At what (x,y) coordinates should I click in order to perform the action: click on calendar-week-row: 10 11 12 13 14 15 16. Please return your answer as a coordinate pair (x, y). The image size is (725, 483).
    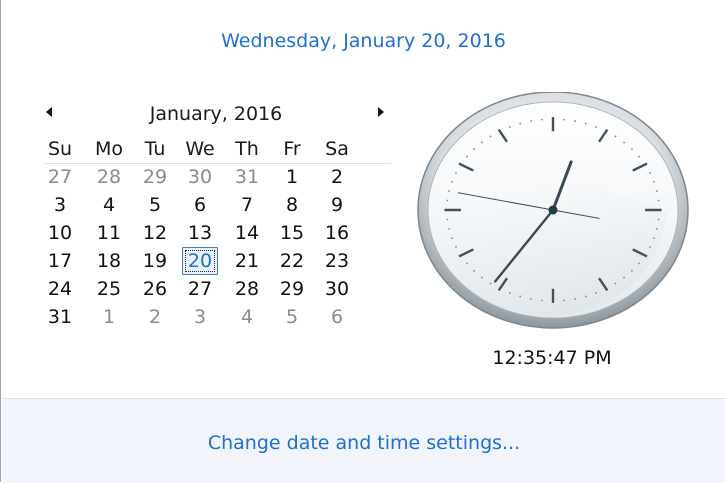
    Looking at the image, I should click on (216, 234).